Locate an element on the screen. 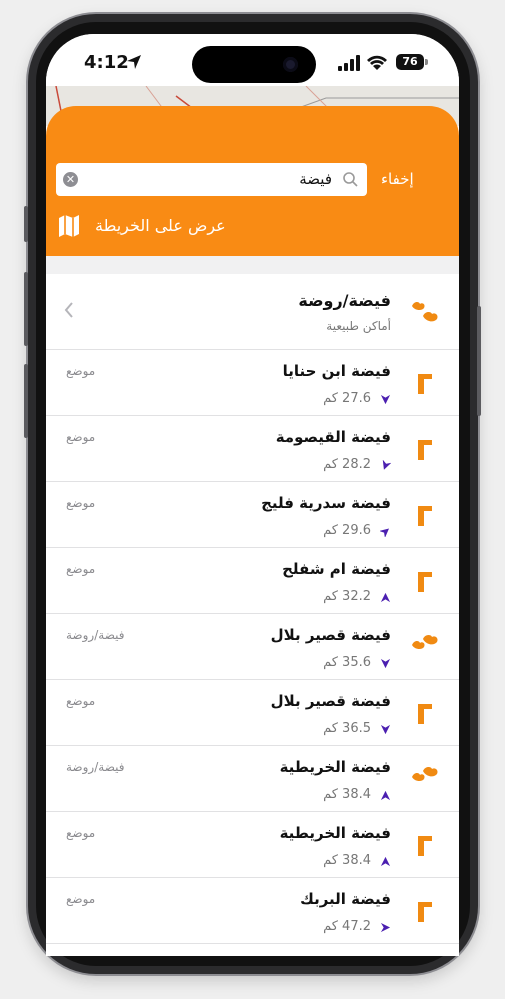 The image size is (505, 999). result-name: فيضة ام شفلح is located at coordinates (336, 569).